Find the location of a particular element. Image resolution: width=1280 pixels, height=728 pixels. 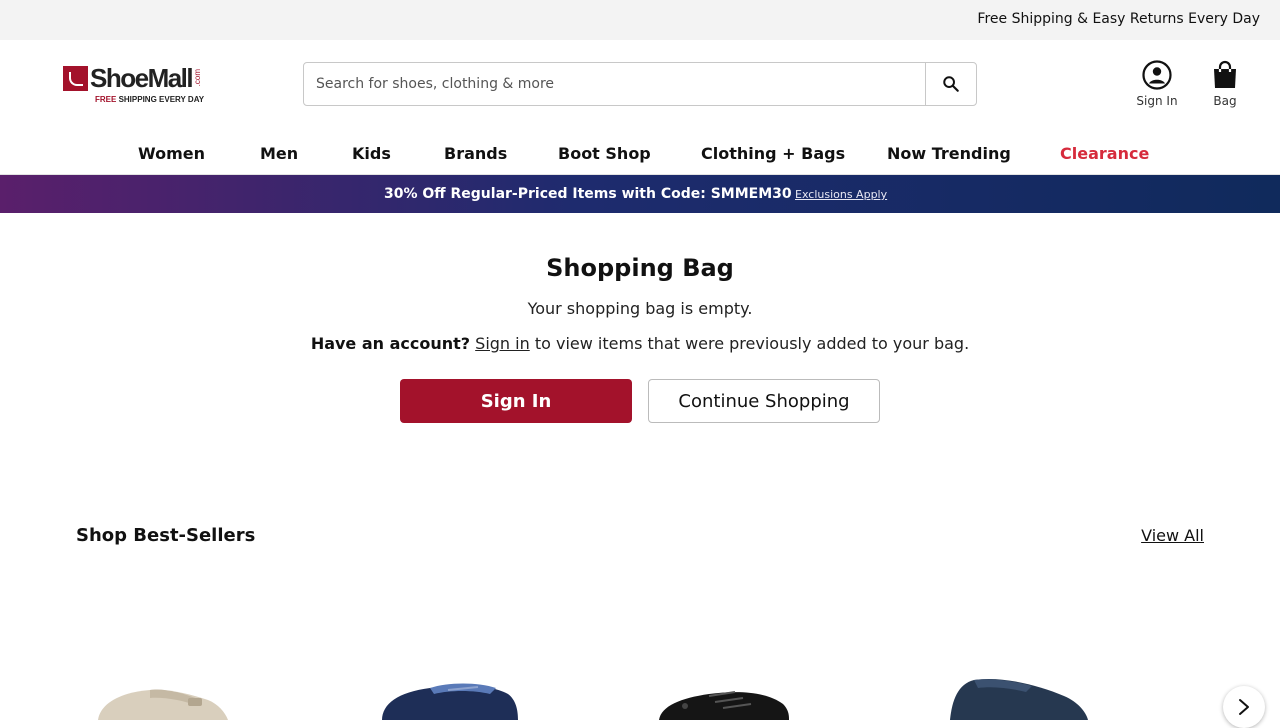

search-input is located at coordinates (614, 84).